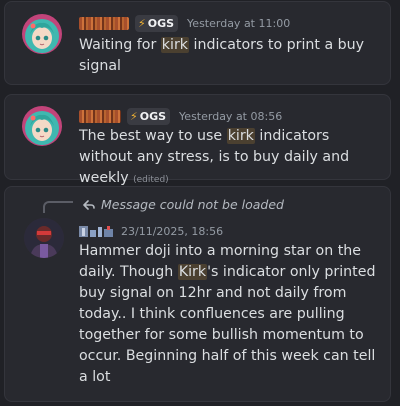 Image resolution: width=400 pixels, height=406 pixels. Describe the element at coordinates (239, 23) in the screenshot. I see `message-timestamp: Yesterday at 11:00` at that location.